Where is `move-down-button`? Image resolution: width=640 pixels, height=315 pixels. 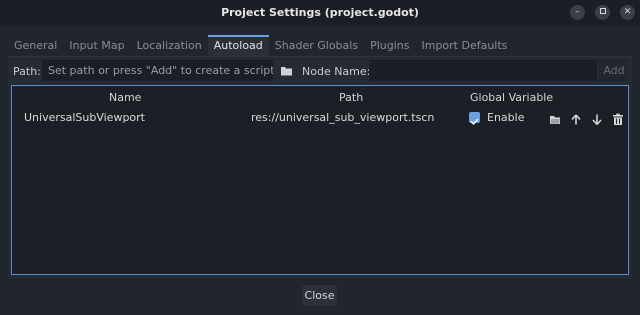 move-down-button is located at coordinates (597, 118).